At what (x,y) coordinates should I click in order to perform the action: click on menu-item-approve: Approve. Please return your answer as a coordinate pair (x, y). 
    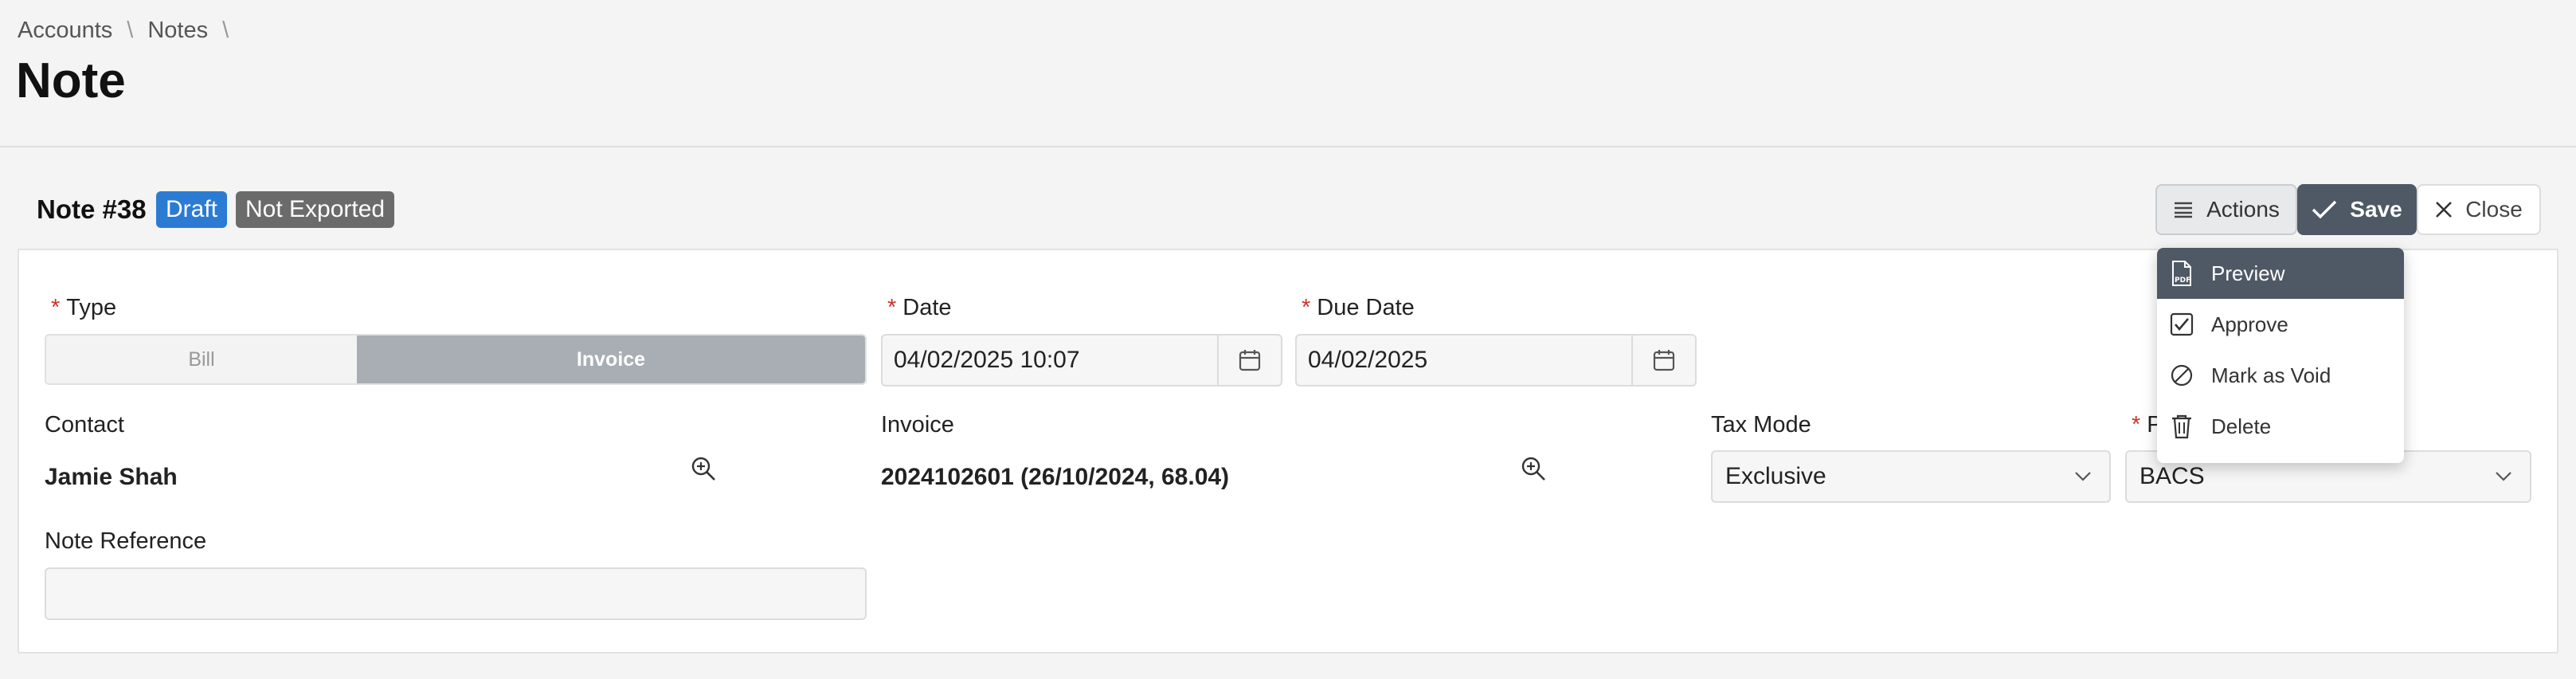
    Looking at the image, I should click on (2280, 324).